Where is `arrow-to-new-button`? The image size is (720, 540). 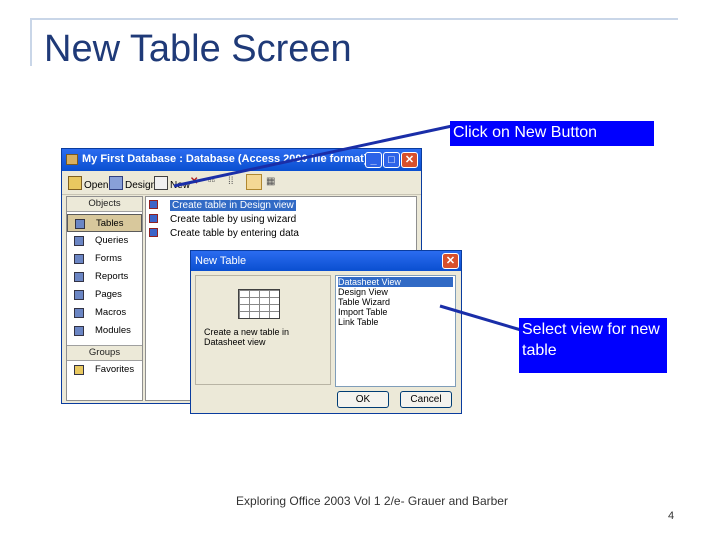
arrow-to-new-button is located at coordinates (313, 156).